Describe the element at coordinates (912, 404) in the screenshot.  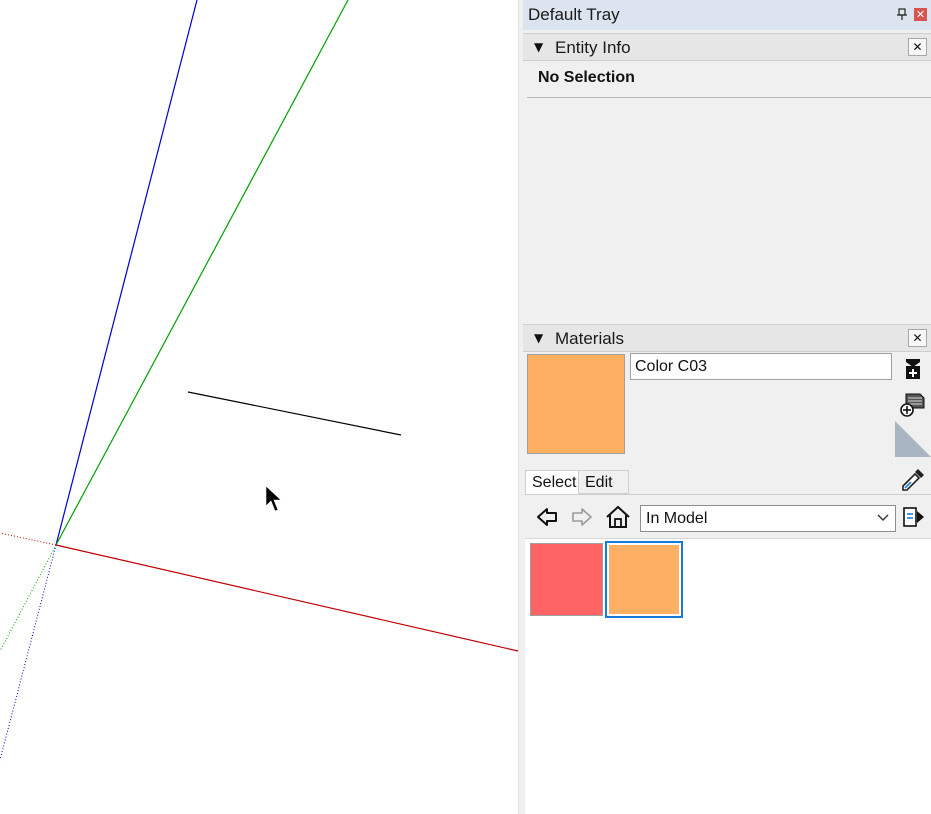
I see `add-to-model-icon` at that location.